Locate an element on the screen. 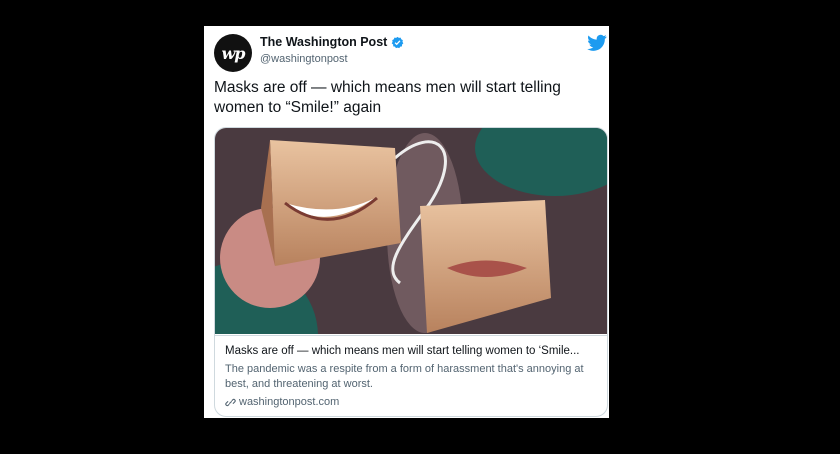 This screenshot has width=840, height=454. card-domain-row: washingtonpost.com is located at coordinates (411, 402).